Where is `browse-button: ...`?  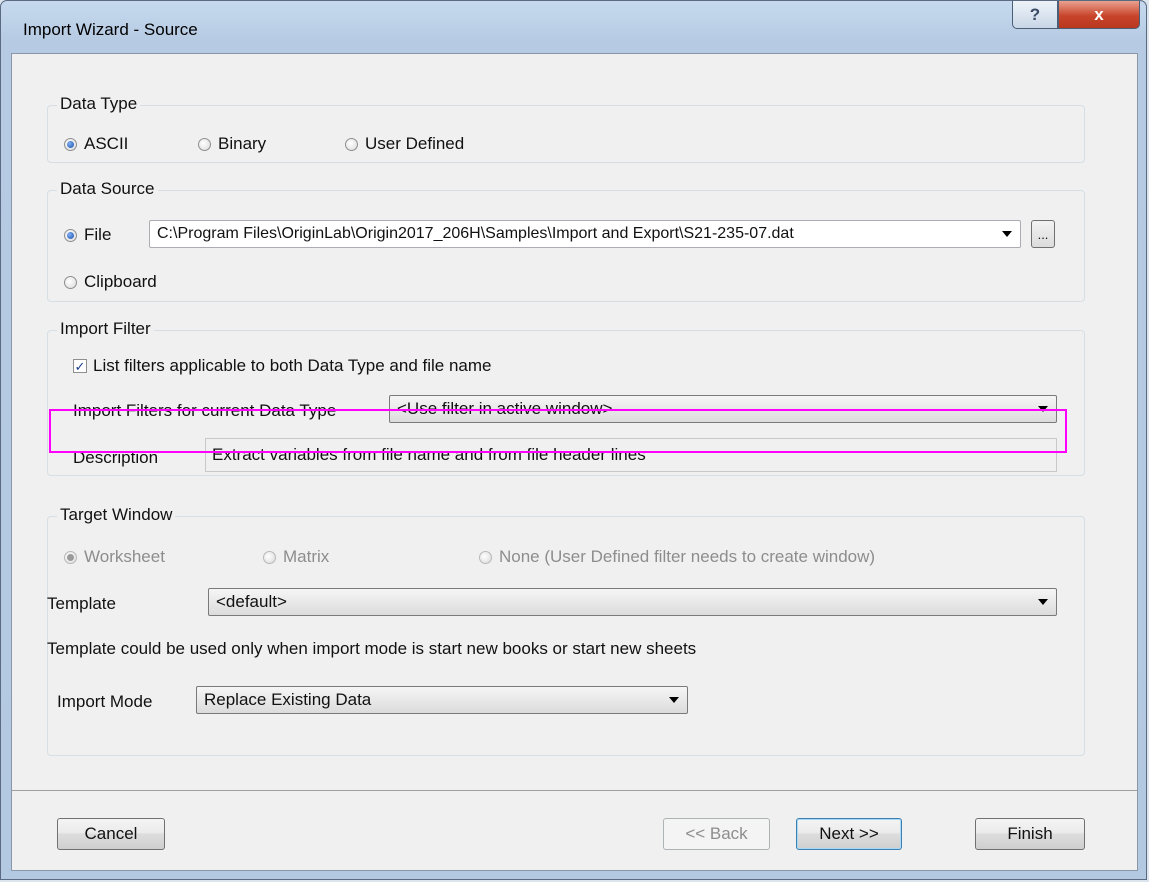
browse-button: ... is located at coordinates (1043, 234).